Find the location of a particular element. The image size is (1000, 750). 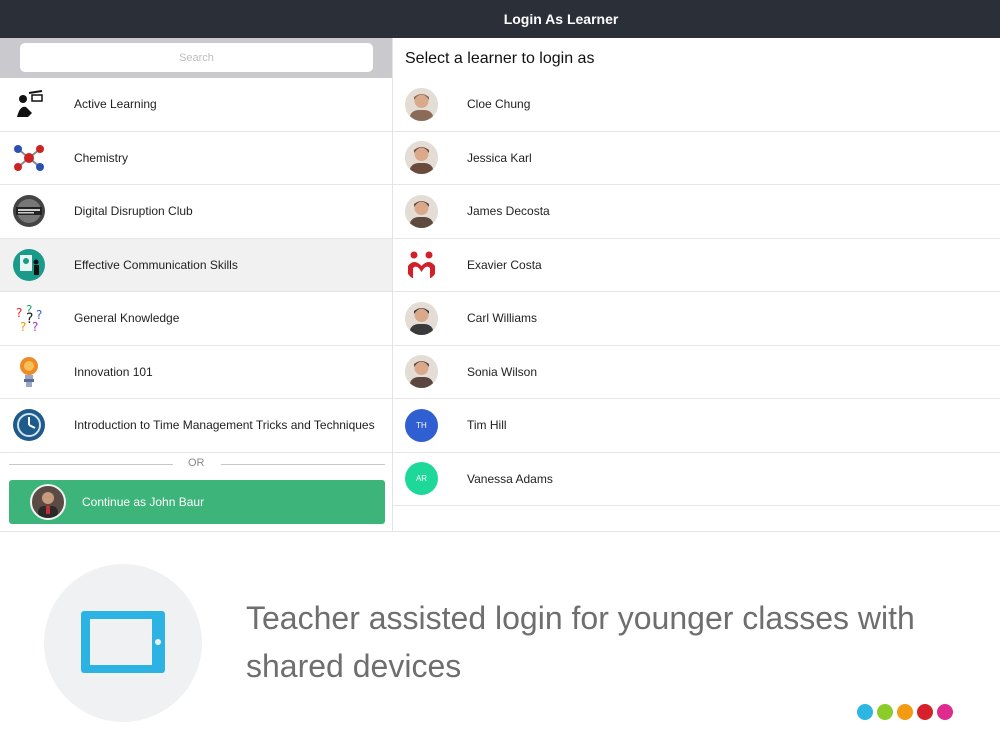

class-row: ?????? General Knowledge is located at coordinates (196, 319).